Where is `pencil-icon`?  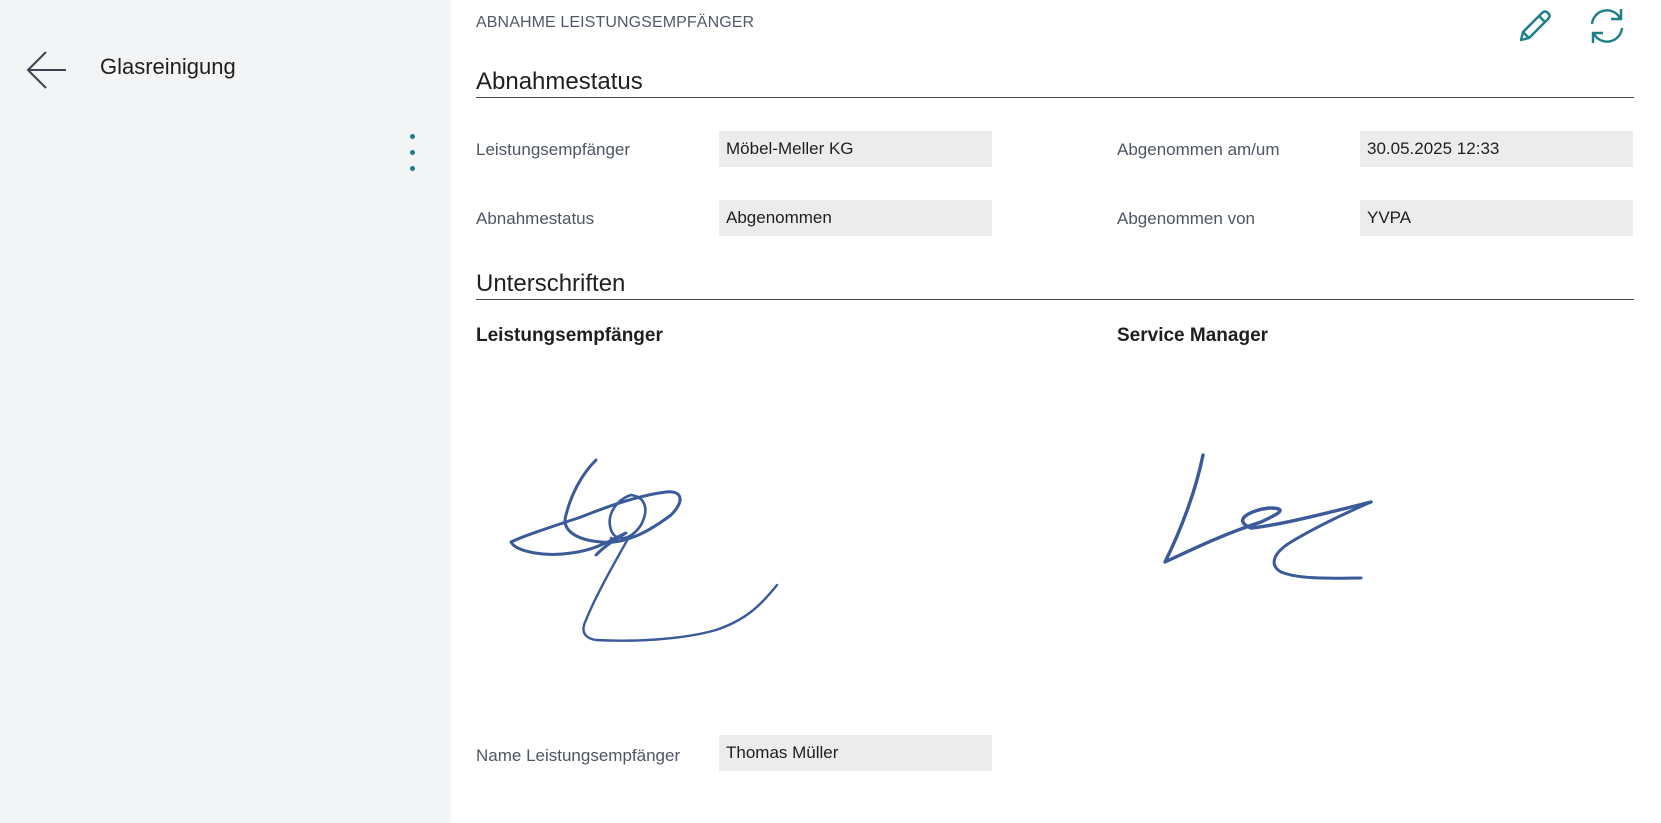
pencil-icon is located at coordinates (1535, 26).